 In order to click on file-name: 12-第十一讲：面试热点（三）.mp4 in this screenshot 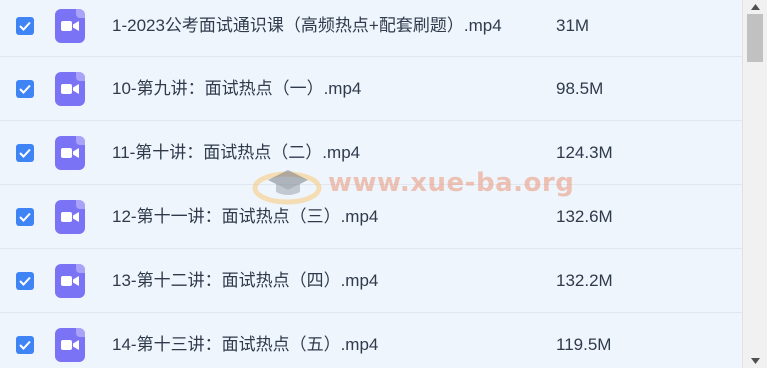, I will do `click(245, 217)`.